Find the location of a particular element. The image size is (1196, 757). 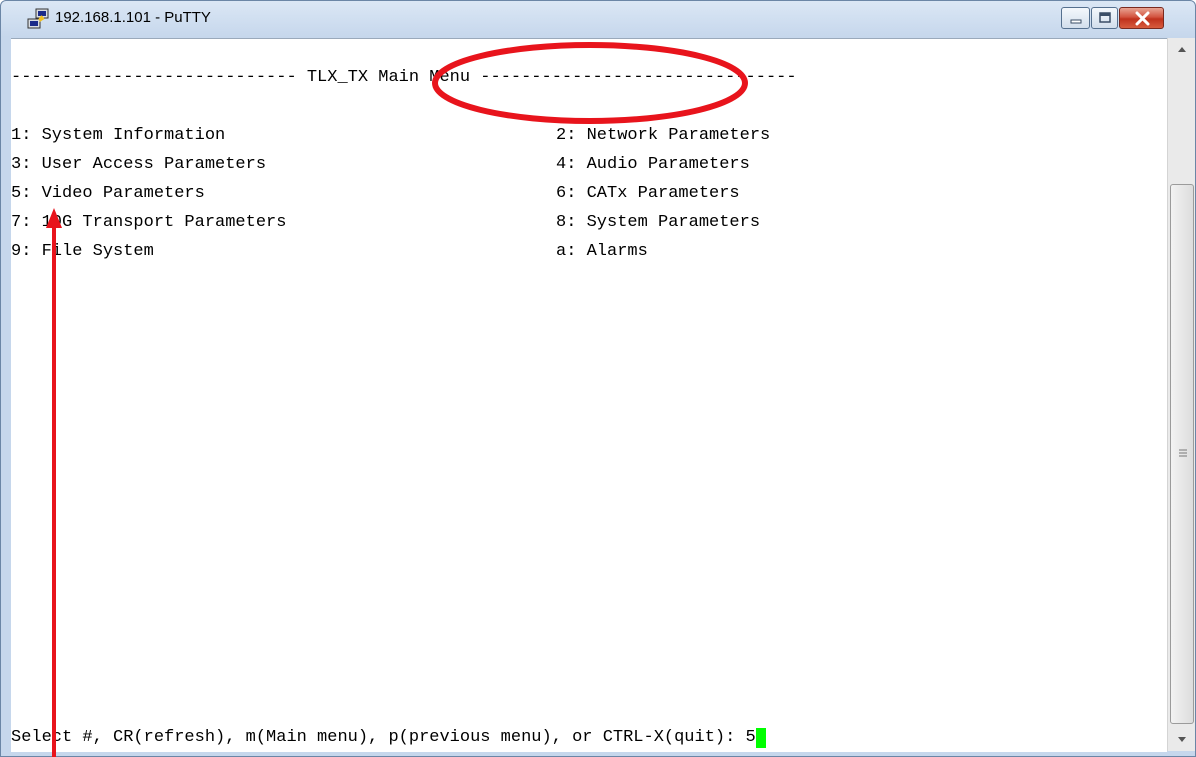

vertical-scrollbar is located at coordinates (1181, 394).